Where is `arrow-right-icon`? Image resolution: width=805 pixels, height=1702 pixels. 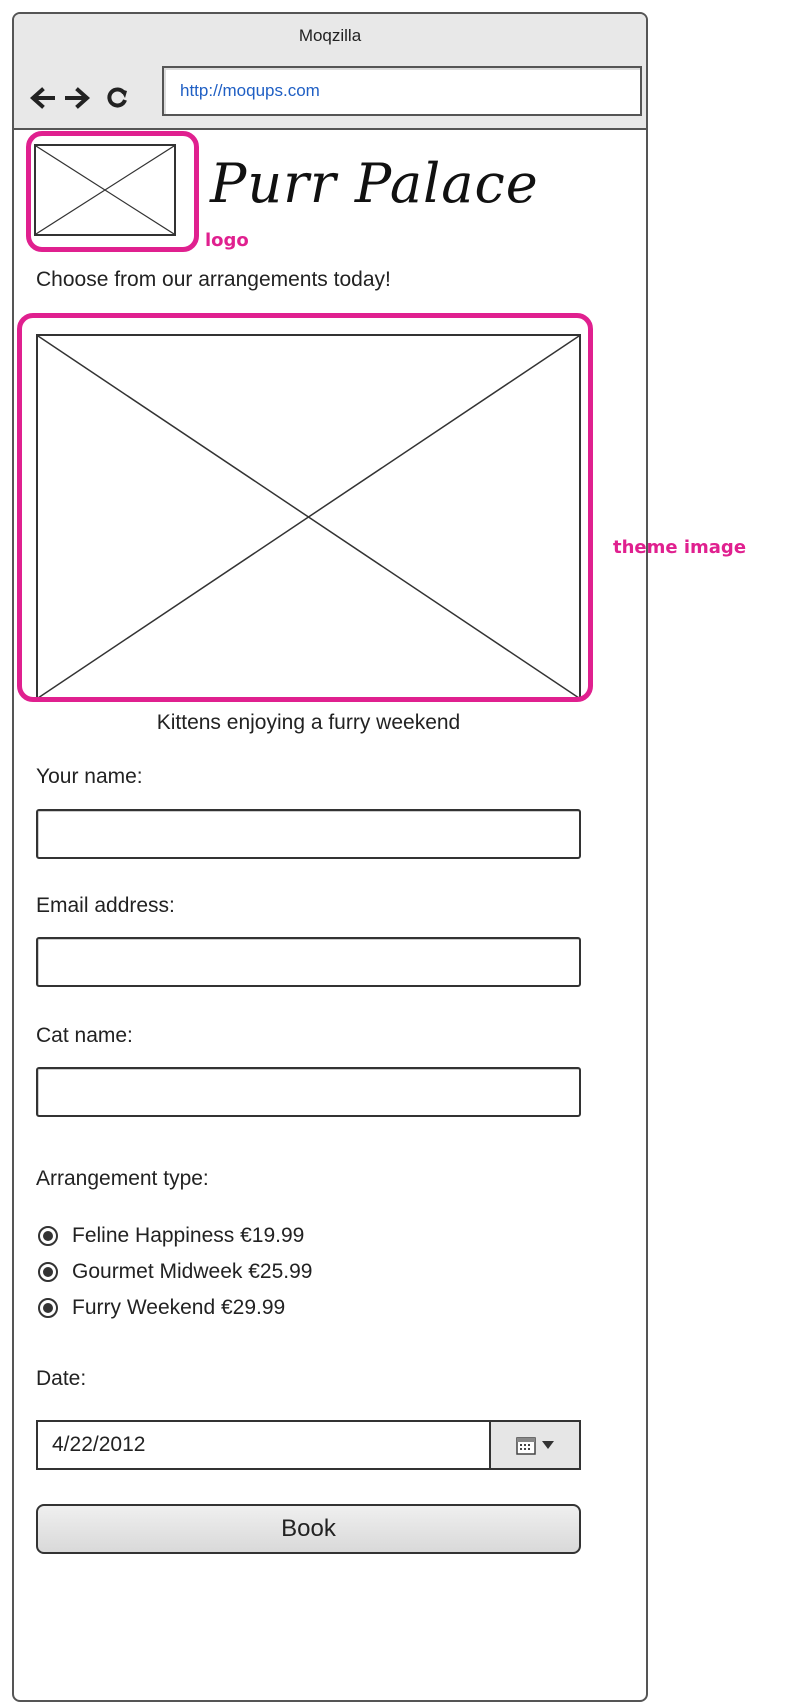 arrow-right-icon is located at coordinates (78, 98).